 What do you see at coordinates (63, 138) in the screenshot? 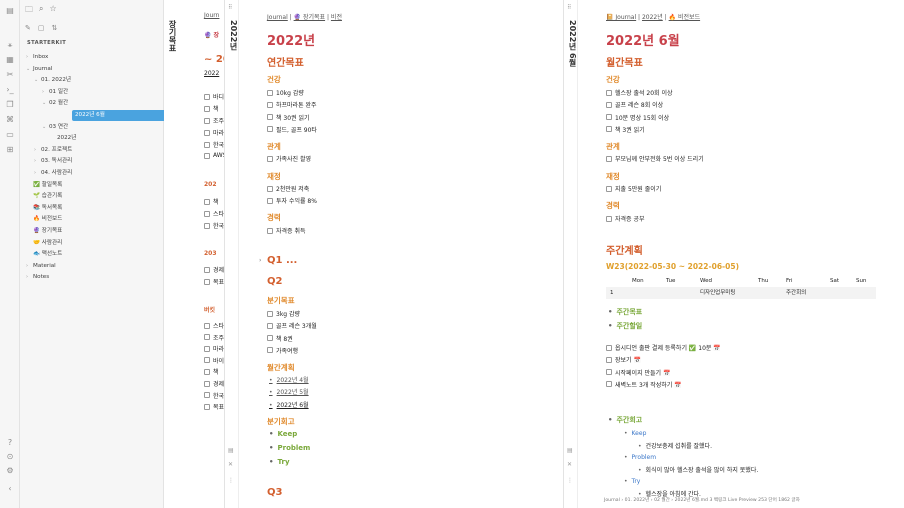
I see `tree-item: 2022년` at bounding box center [63, 138].